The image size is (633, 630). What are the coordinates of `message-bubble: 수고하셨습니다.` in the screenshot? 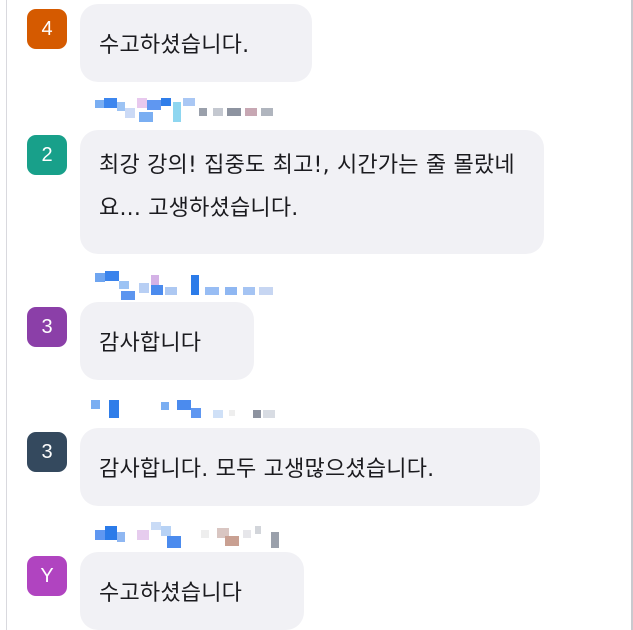 It's located at (196, 43).